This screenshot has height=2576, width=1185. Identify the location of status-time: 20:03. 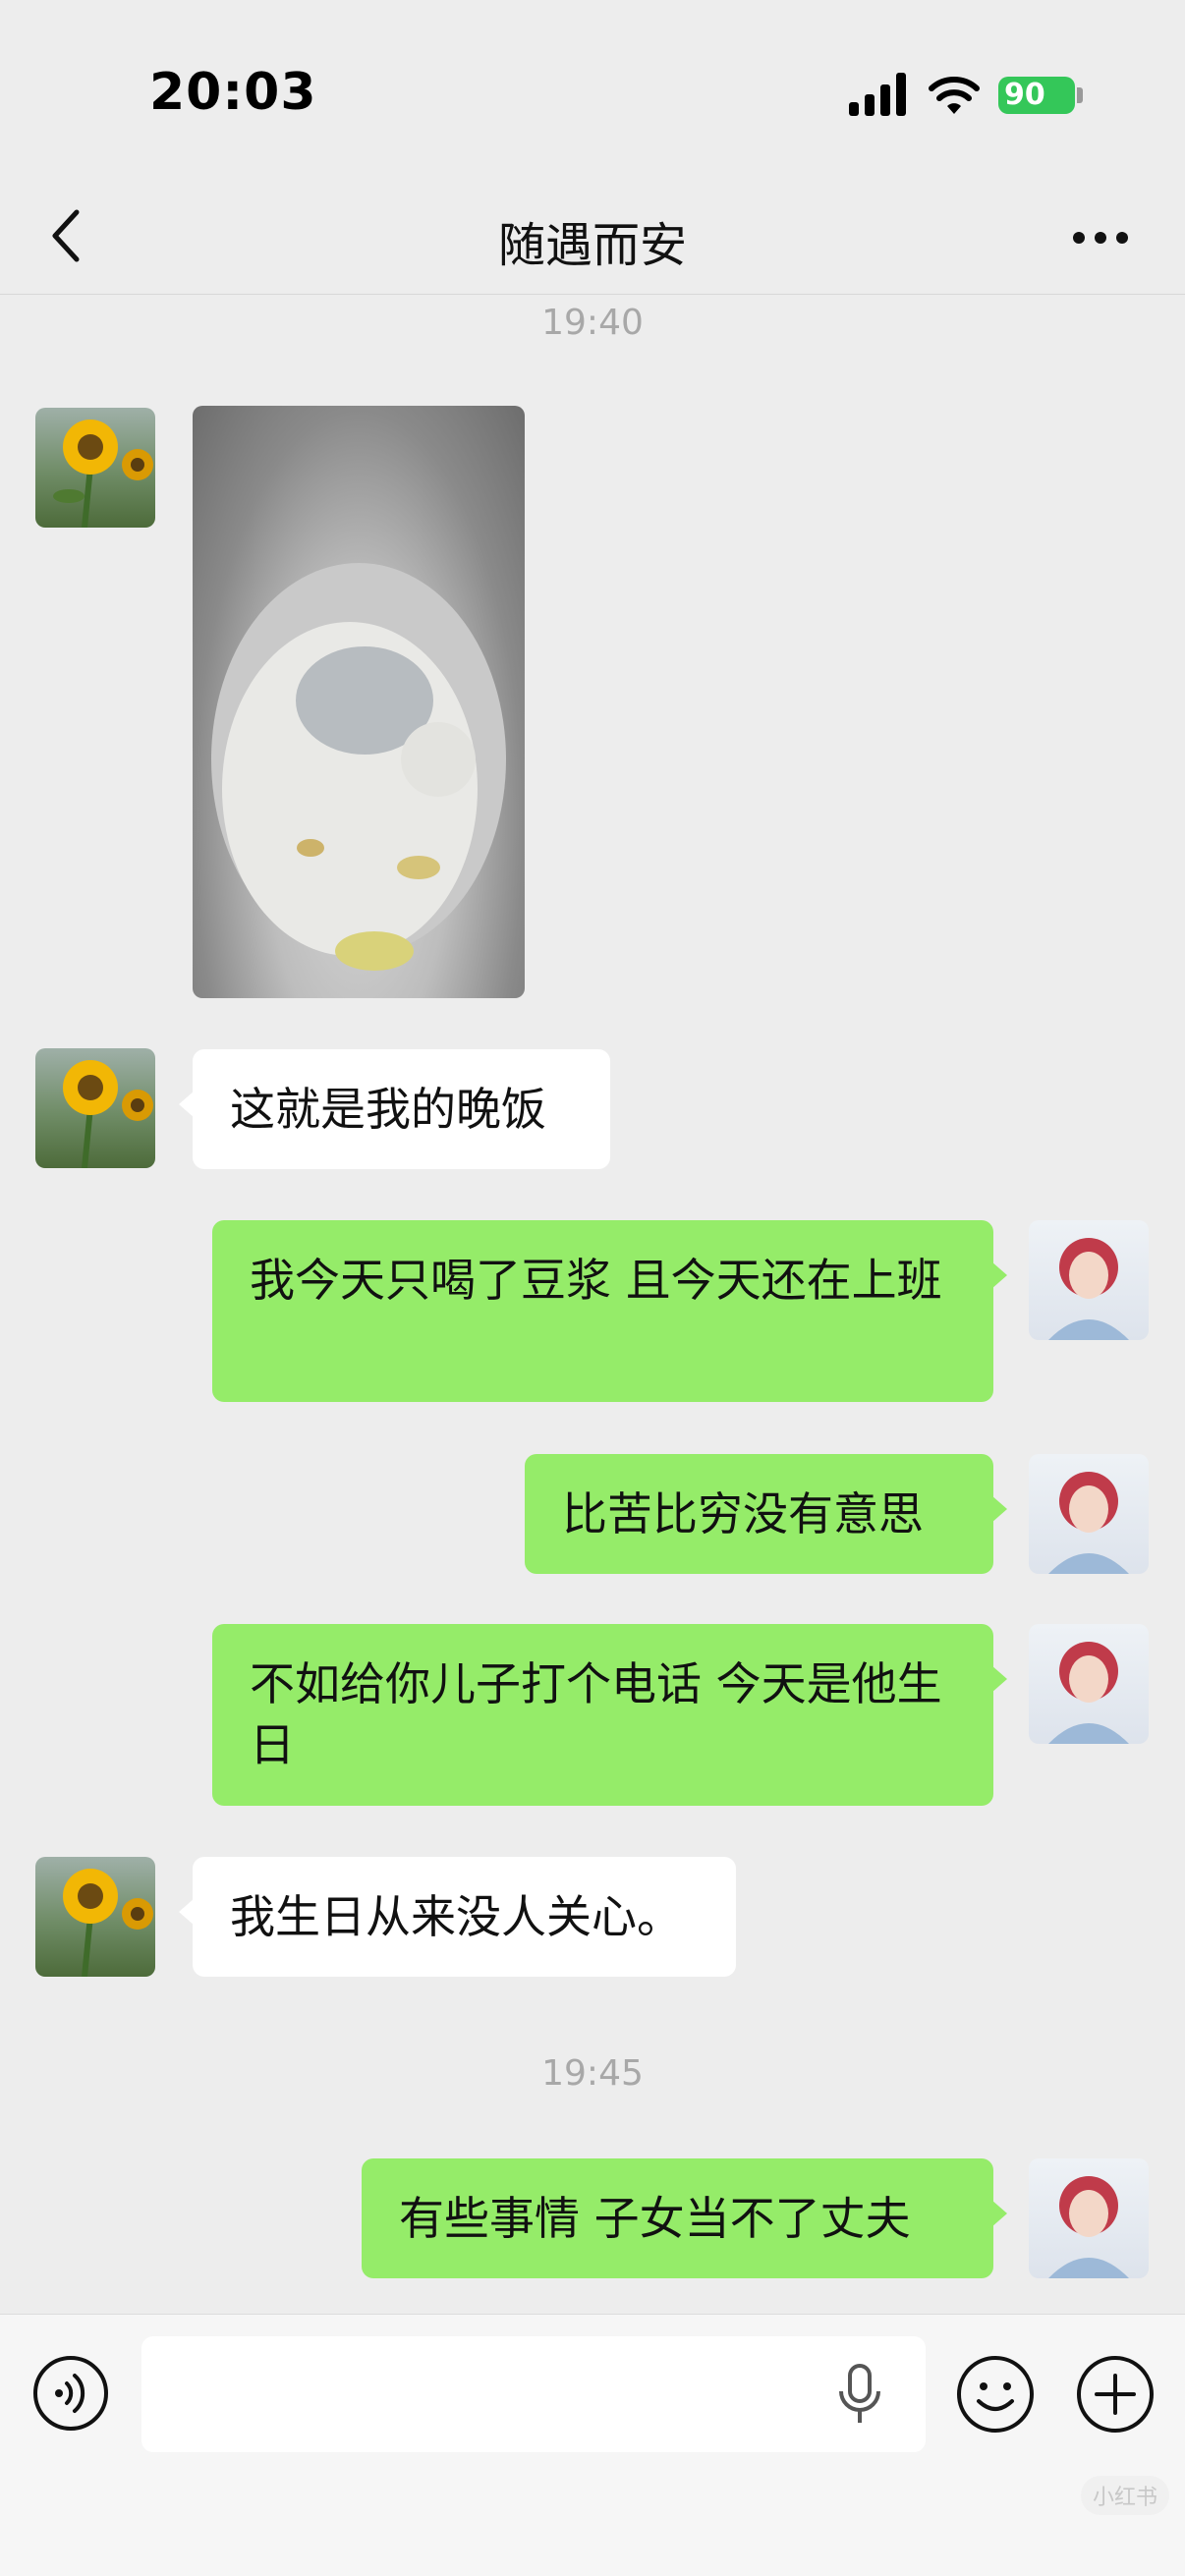
(233, 92).